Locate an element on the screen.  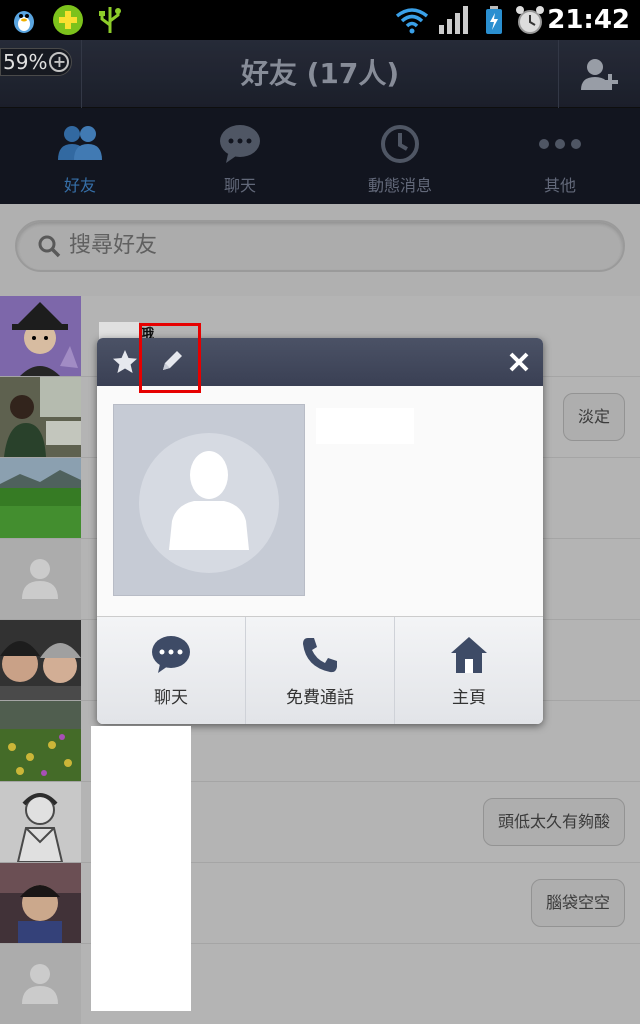
popup-actions: 聊天 免費通話 主頁 is located at coordinates (320, 670).